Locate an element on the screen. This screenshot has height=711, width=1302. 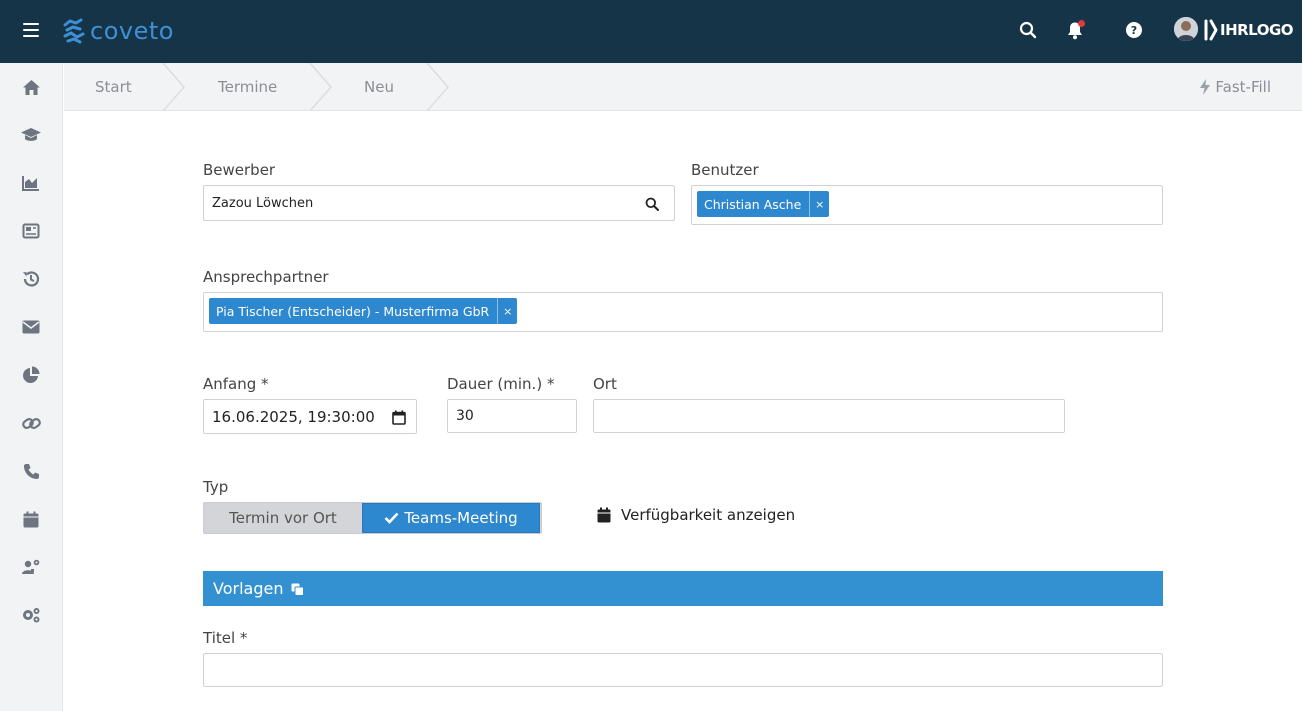
customer-logo: IHRLOGO is located at coordinates (1249, 30).